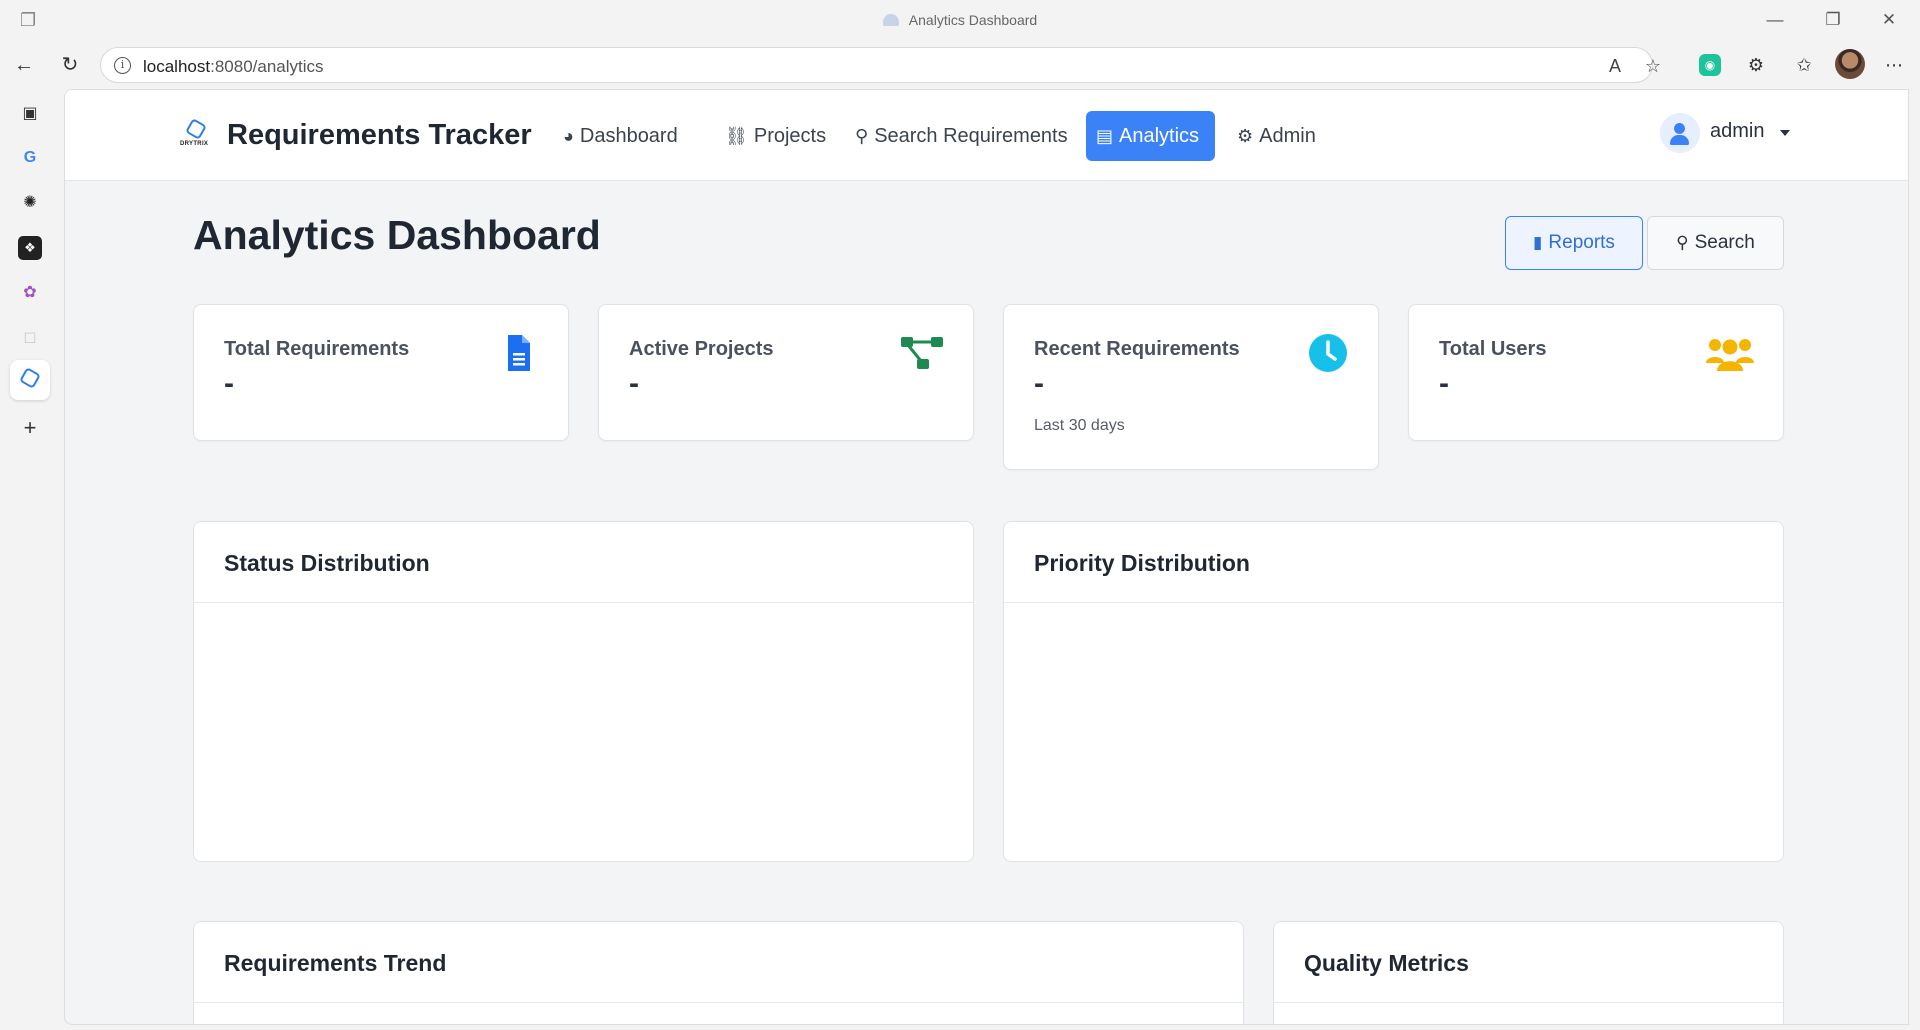  What do you see at coordinates (381, 372) in the screenshot?
I see `stat-card-total-requirements: Total Requirements -` at bounding box center [381, 372].